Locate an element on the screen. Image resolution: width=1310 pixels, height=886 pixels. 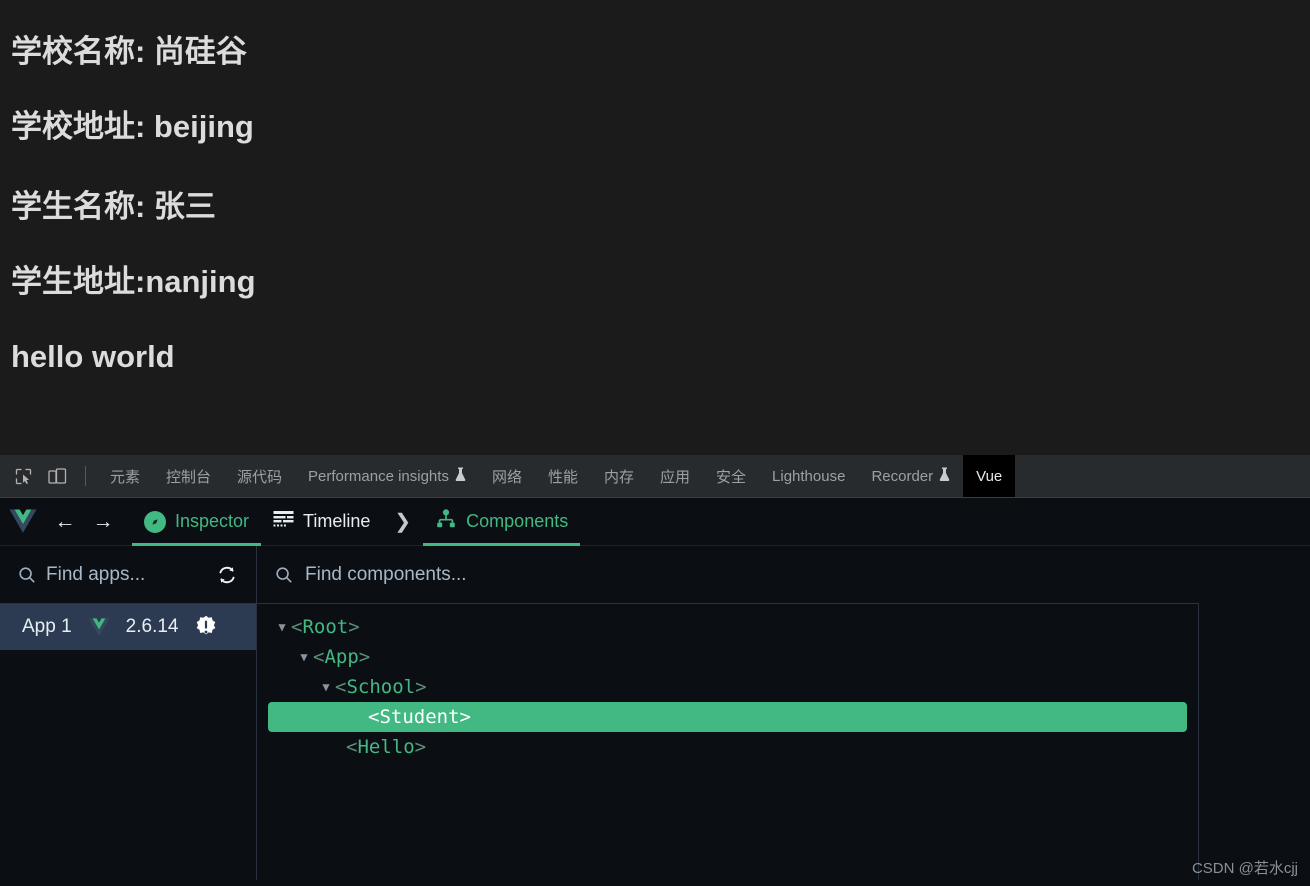
page-text-line: 学生地址:nanjing is located at coordinates (133, 281).